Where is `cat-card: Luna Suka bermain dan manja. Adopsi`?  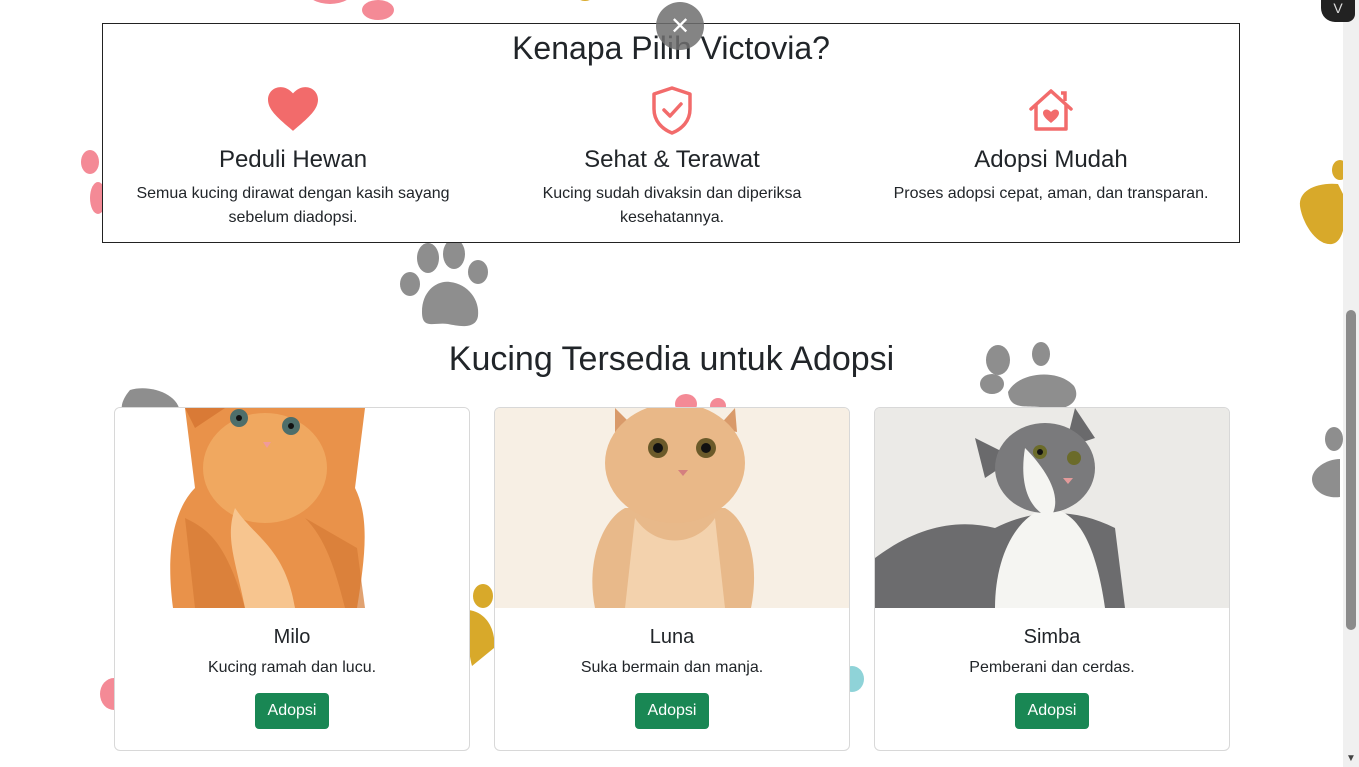 cat-card: Luna Suka bermain dan manja. Adopsi is located at coordinates (672, 579).